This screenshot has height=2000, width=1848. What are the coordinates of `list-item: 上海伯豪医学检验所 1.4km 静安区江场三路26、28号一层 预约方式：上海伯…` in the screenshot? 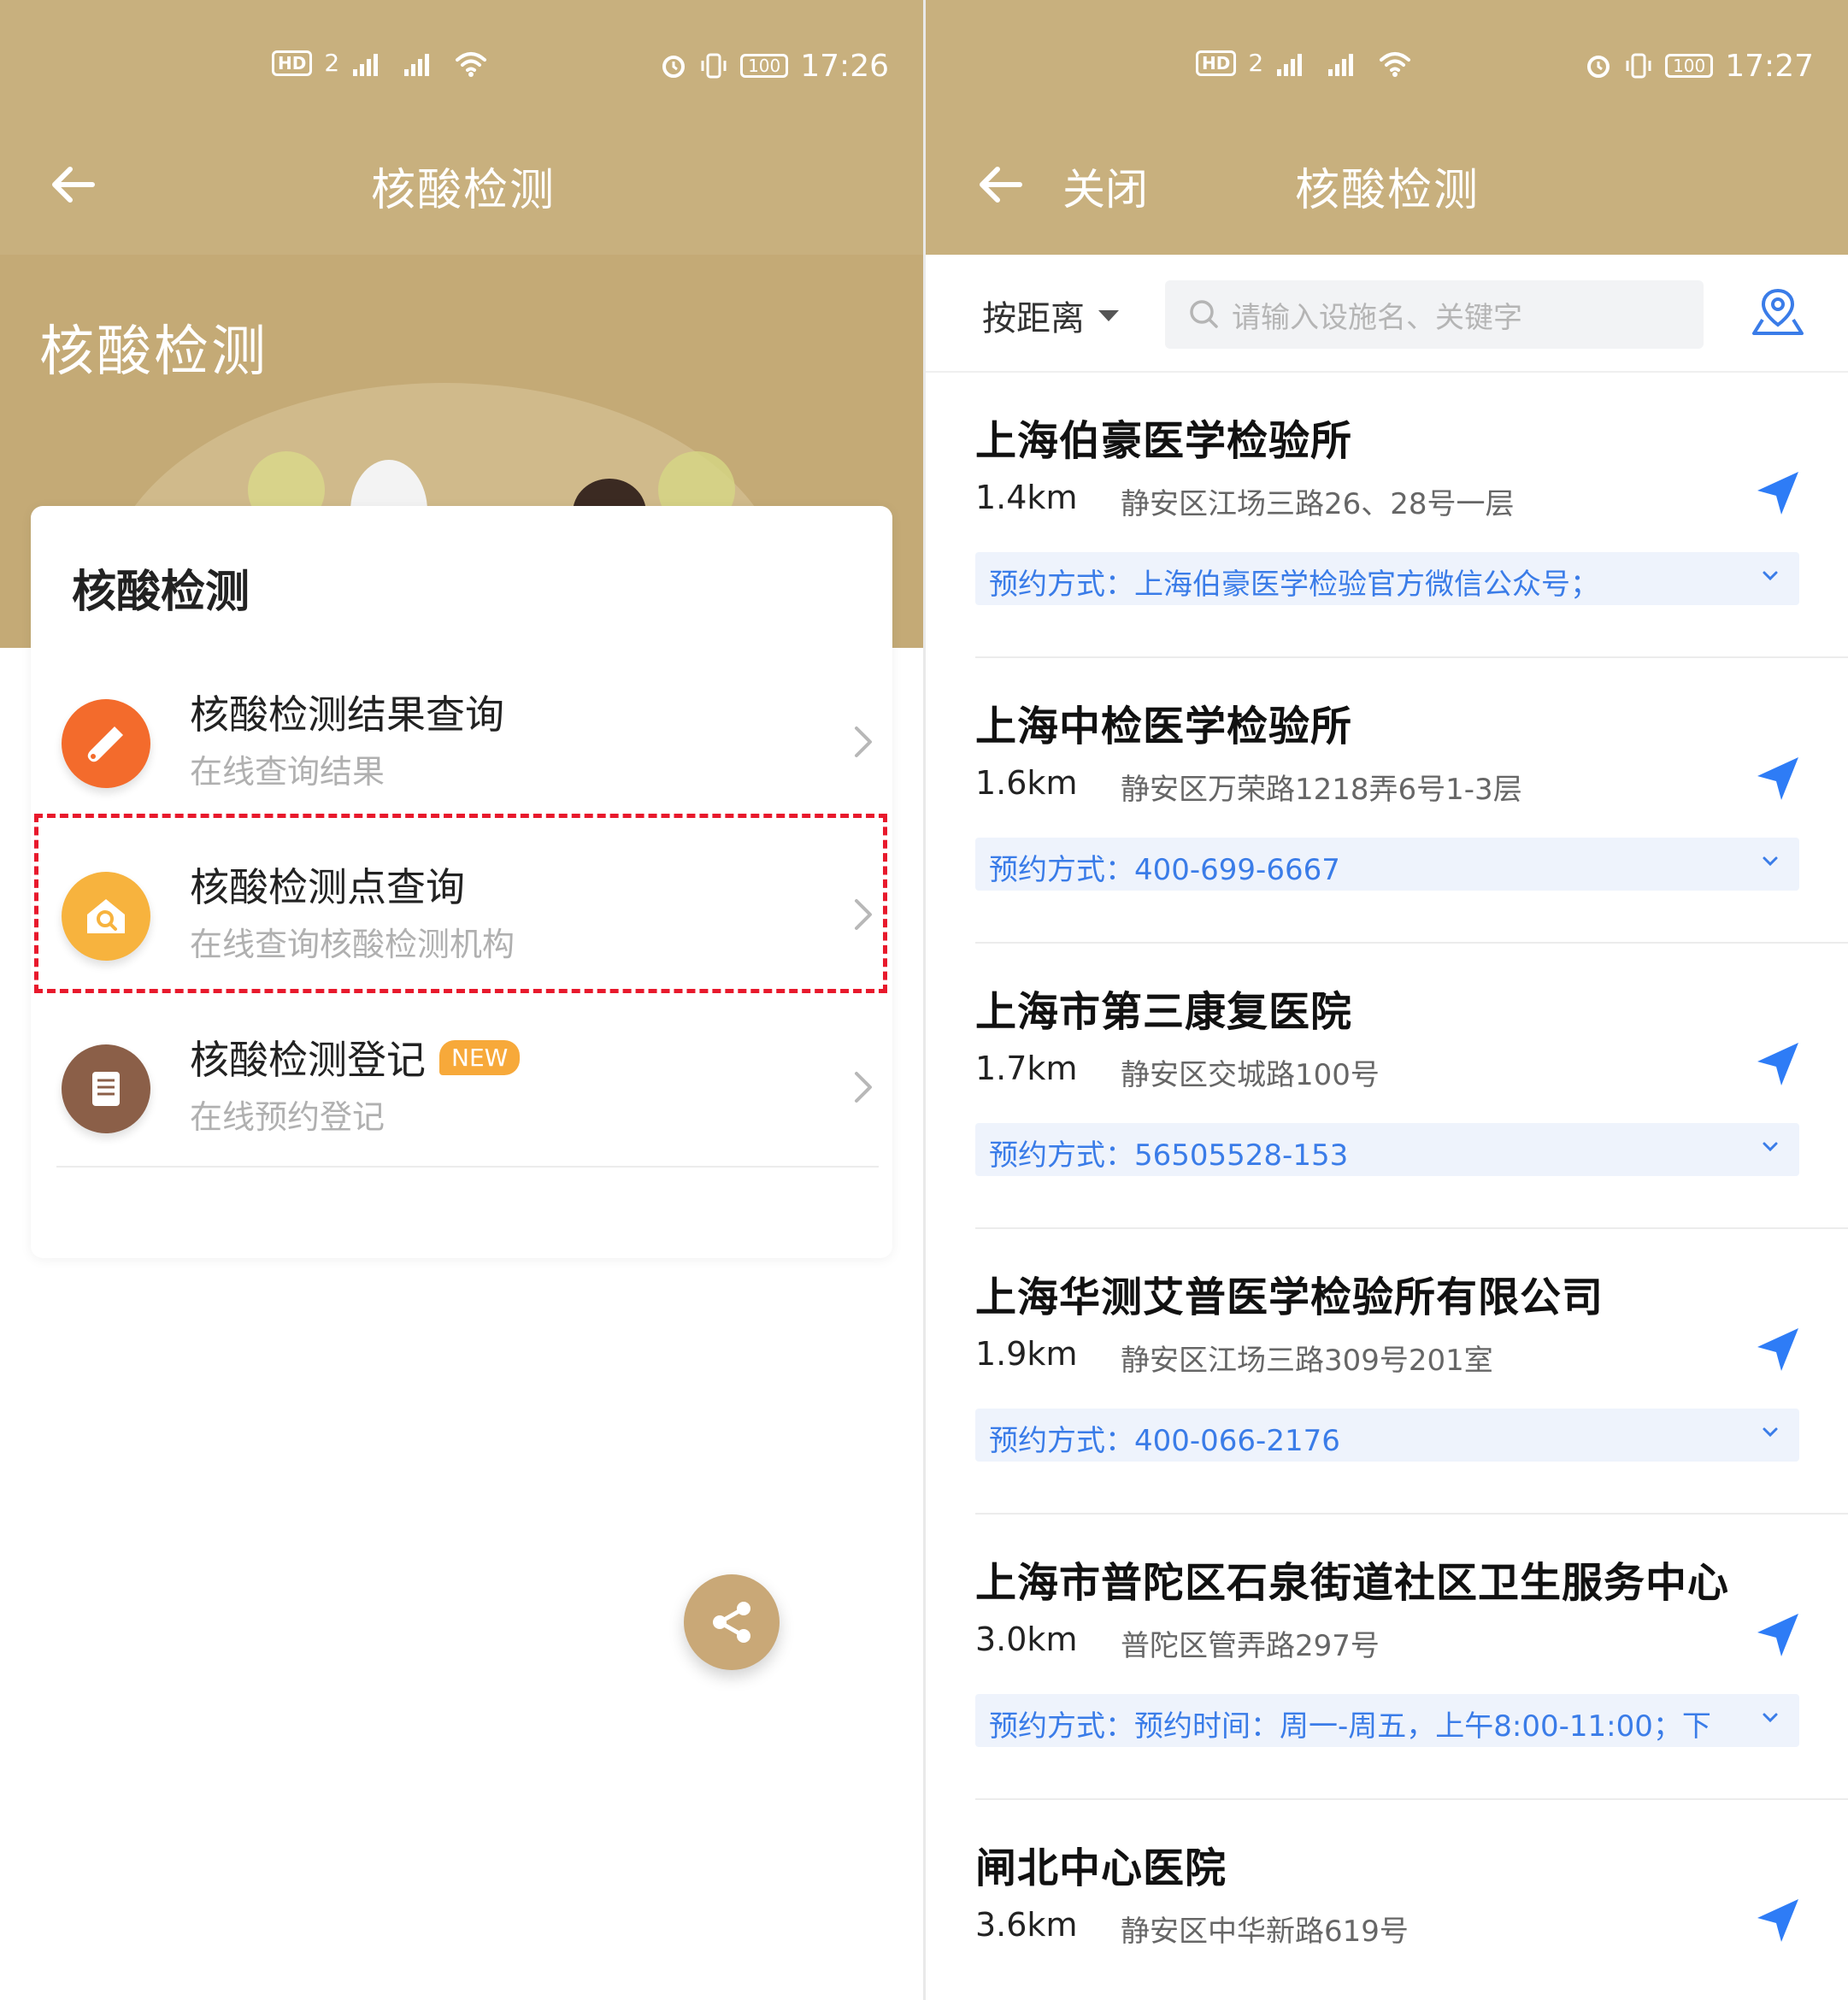 It's located at (1387, 515).